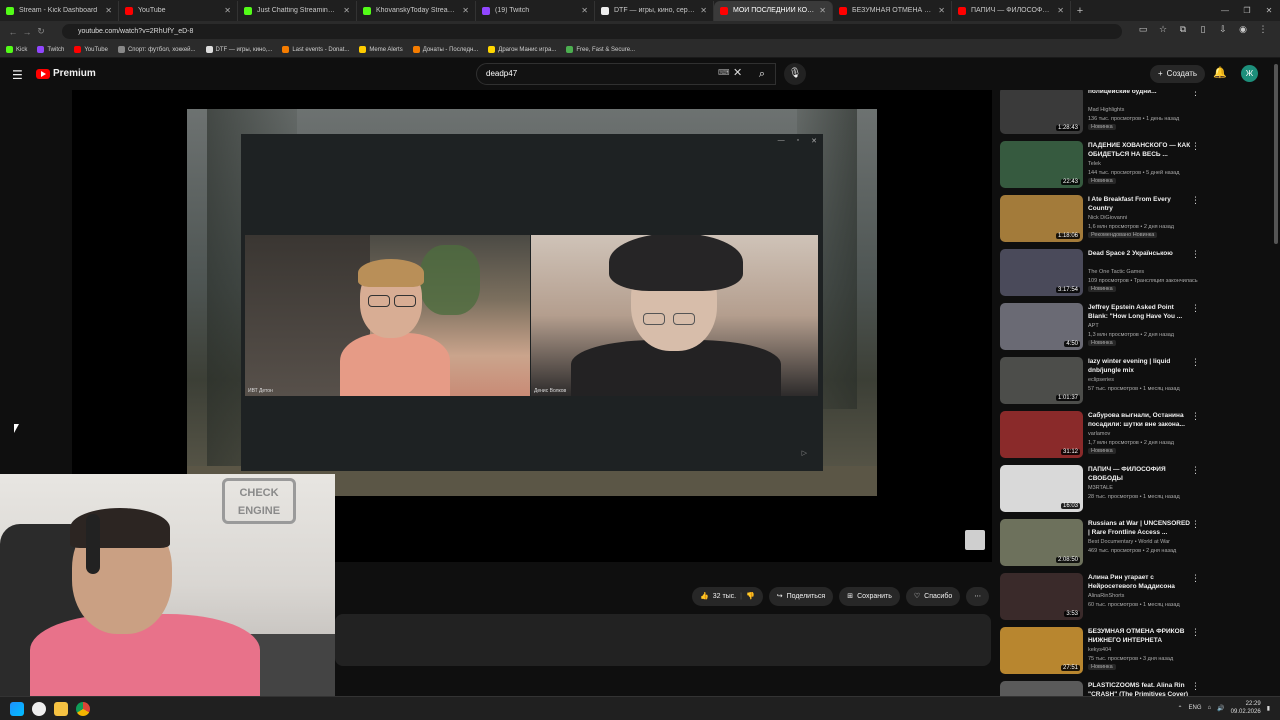 Image resolution: width=1280 pixels, height=720 pixels. I want to click on browser-tab: Stream - Kick Dashboard ✕, so click(59, 10).